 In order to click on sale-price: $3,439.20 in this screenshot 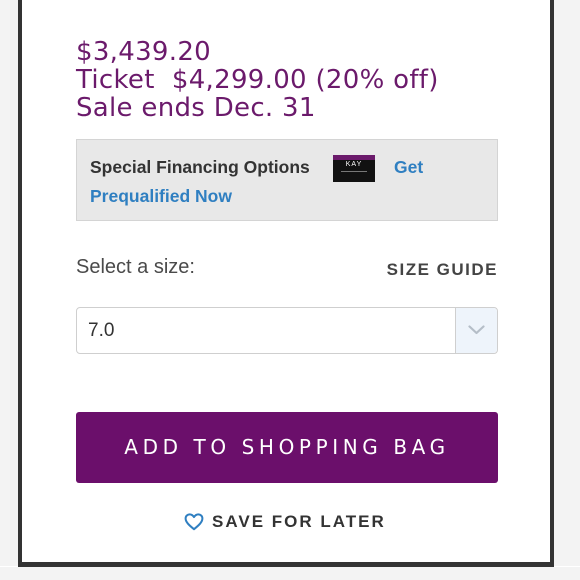, I will do `click(144, 52)`.